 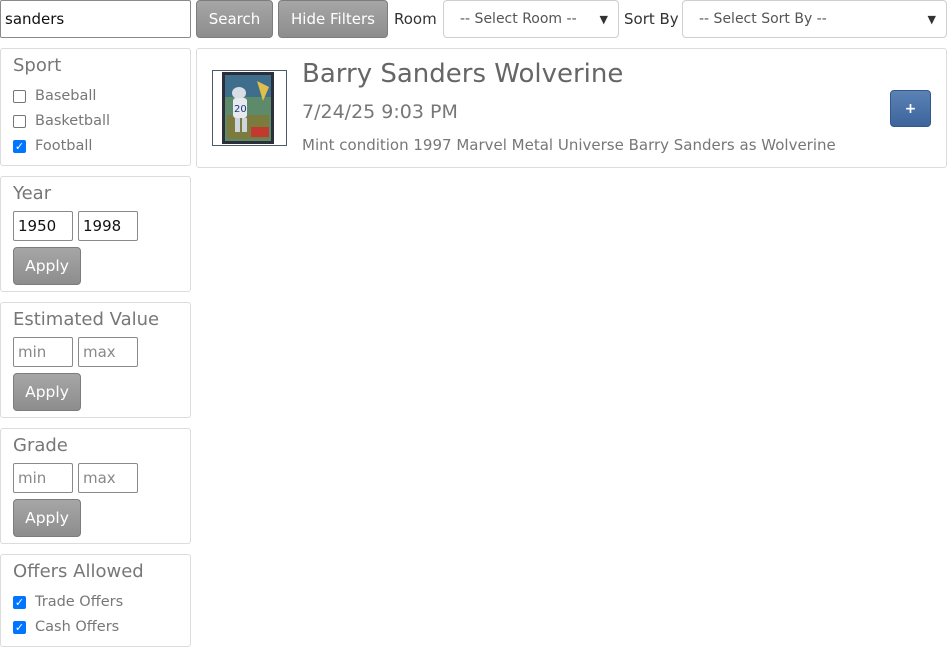 I want to click on sort-by-select: -- Select Sort By -- ▼, so click(x=814, y=19).